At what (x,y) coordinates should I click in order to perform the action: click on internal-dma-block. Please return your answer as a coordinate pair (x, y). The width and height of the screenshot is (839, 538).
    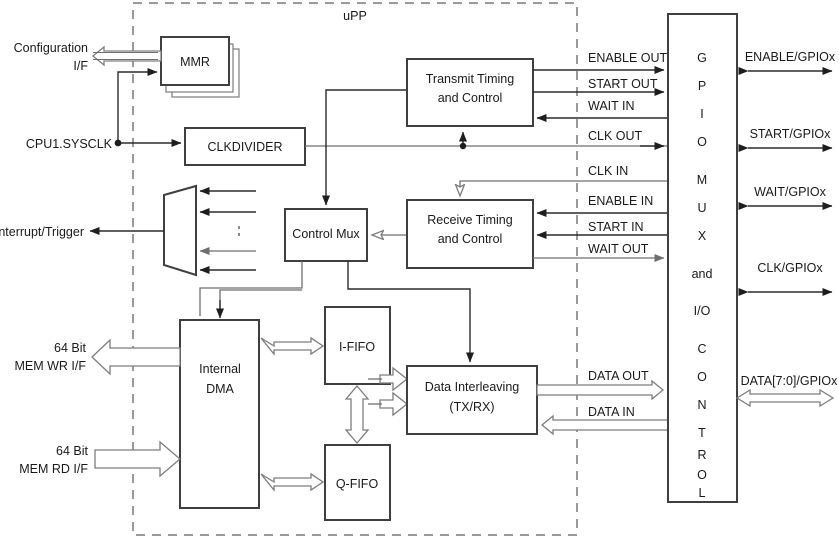
    Looking at the image, I should click on (219, 414).